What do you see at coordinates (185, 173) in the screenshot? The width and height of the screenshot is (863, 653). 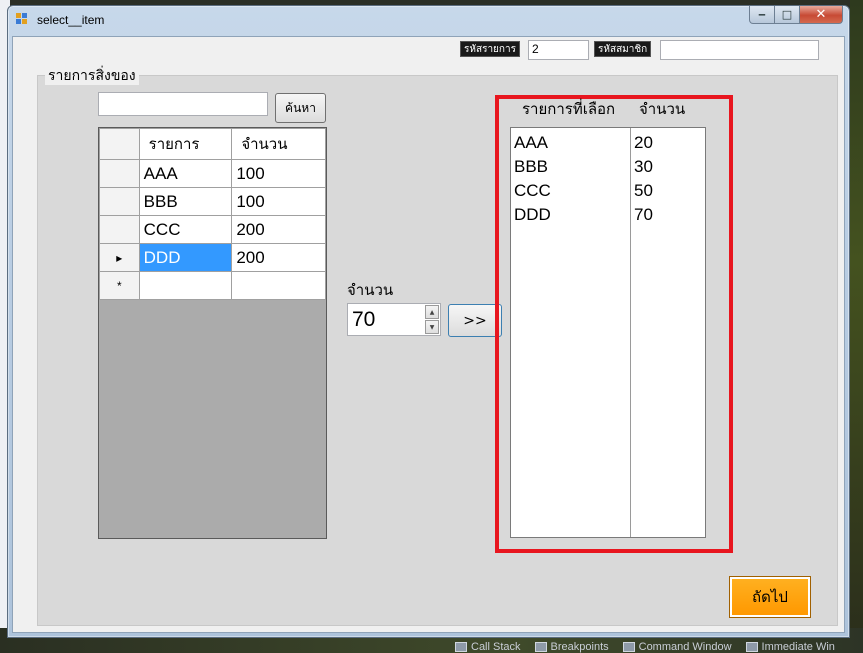 I see `cell-item: AAA` at bounding box center [185, 173].